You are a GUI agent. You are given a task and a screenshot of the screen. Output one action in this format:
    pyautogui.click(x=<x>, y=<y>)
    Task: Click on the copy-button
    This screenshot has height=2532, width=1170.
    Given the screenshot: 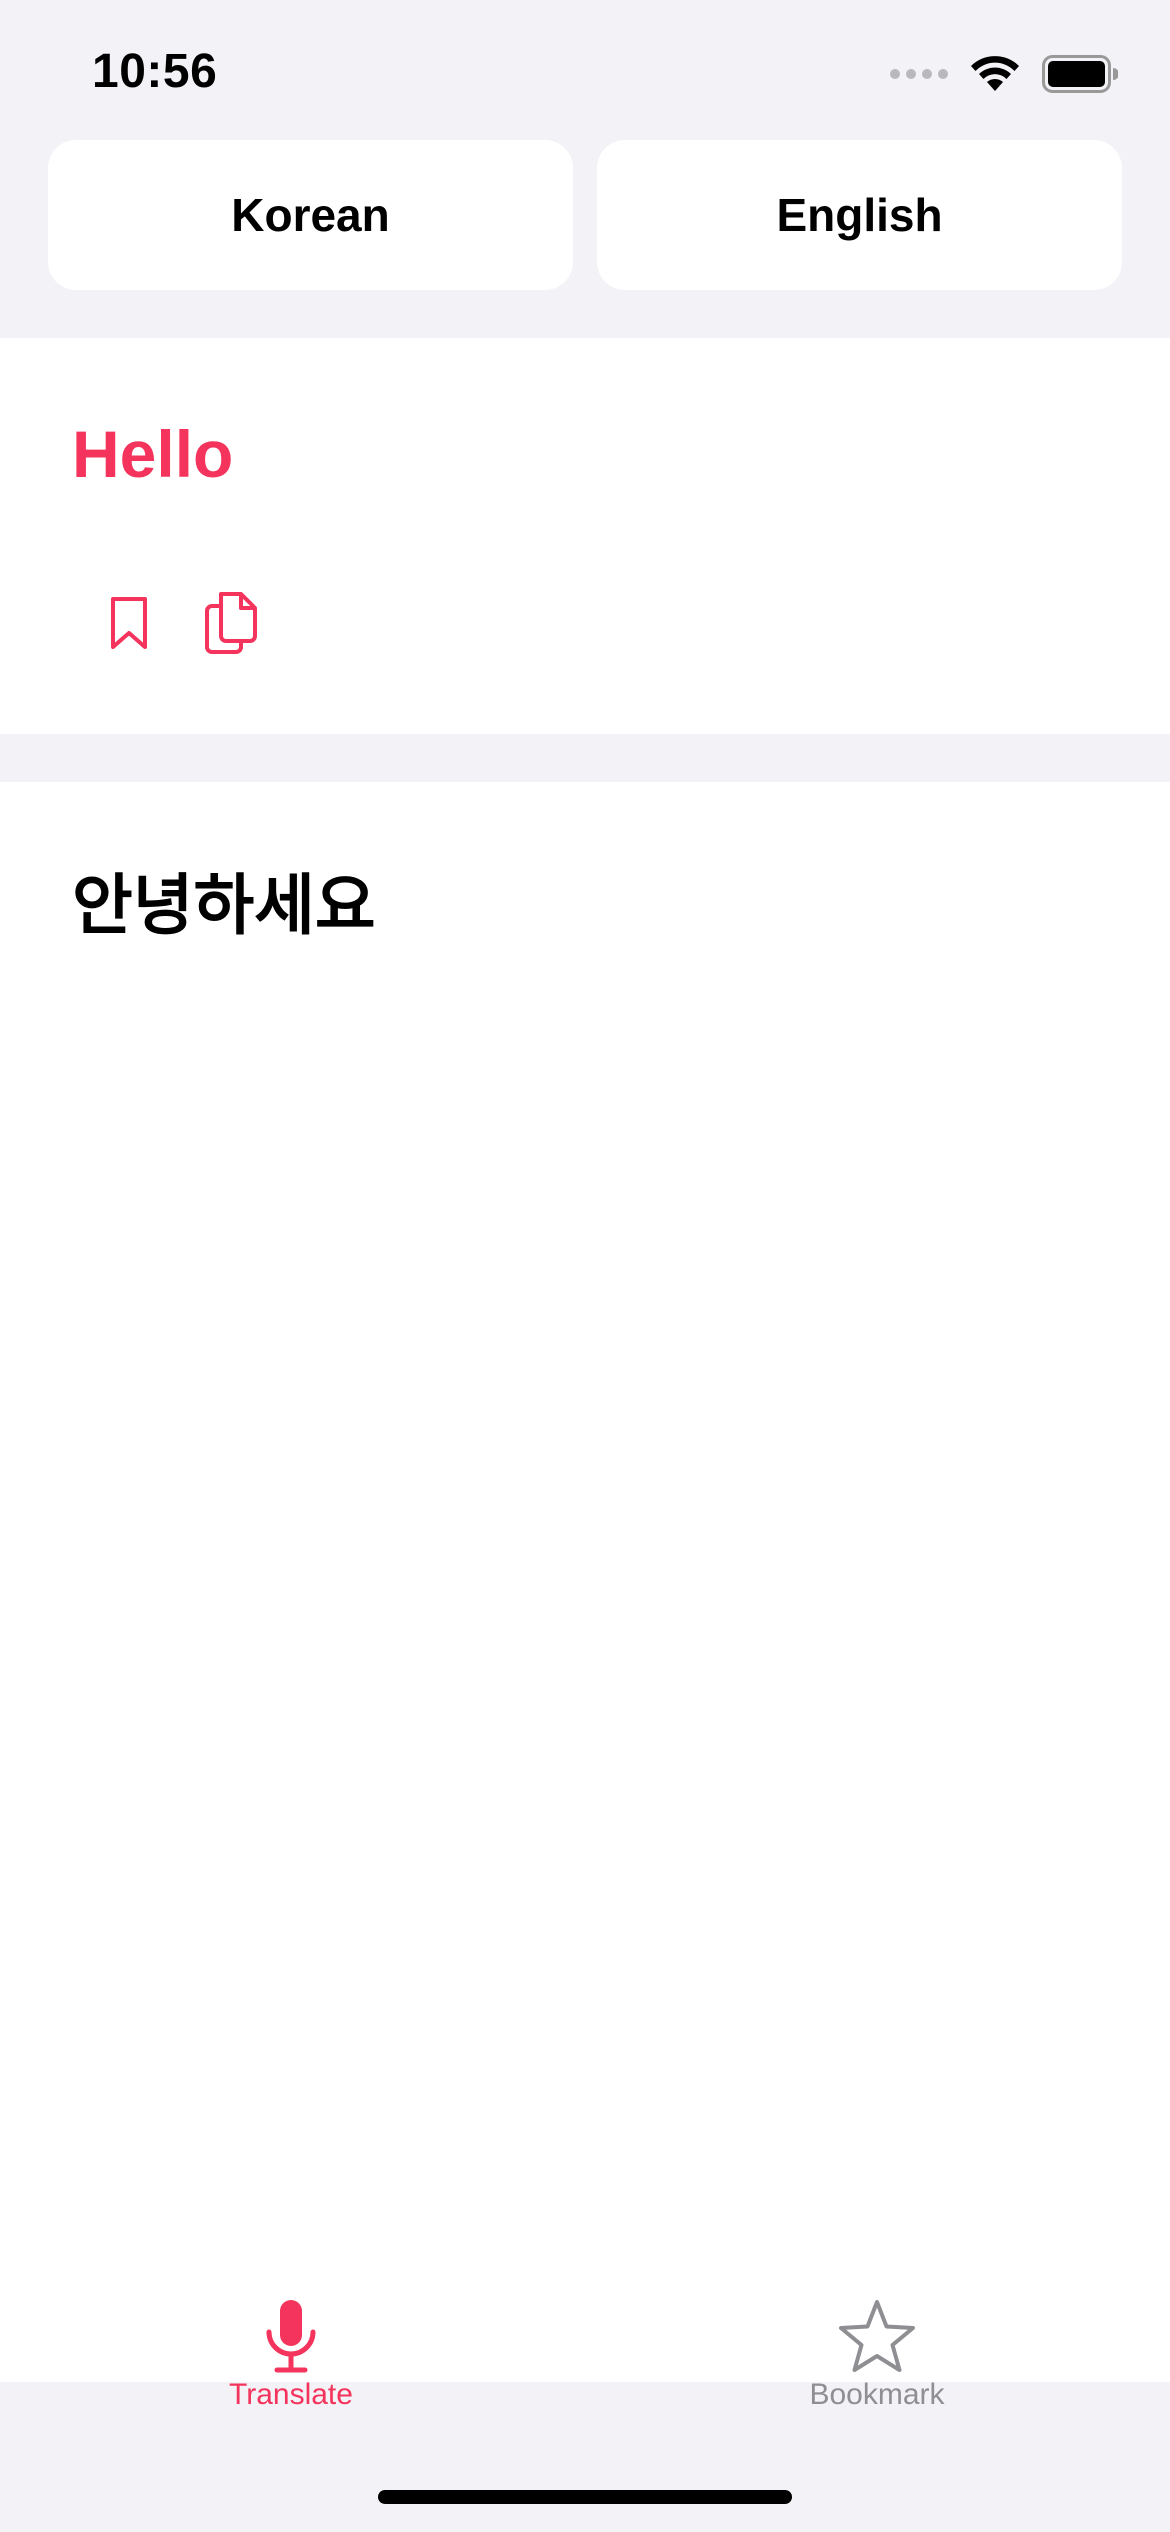 What is the action you would take?
    pyautogui.click(x=231, y=623)
    